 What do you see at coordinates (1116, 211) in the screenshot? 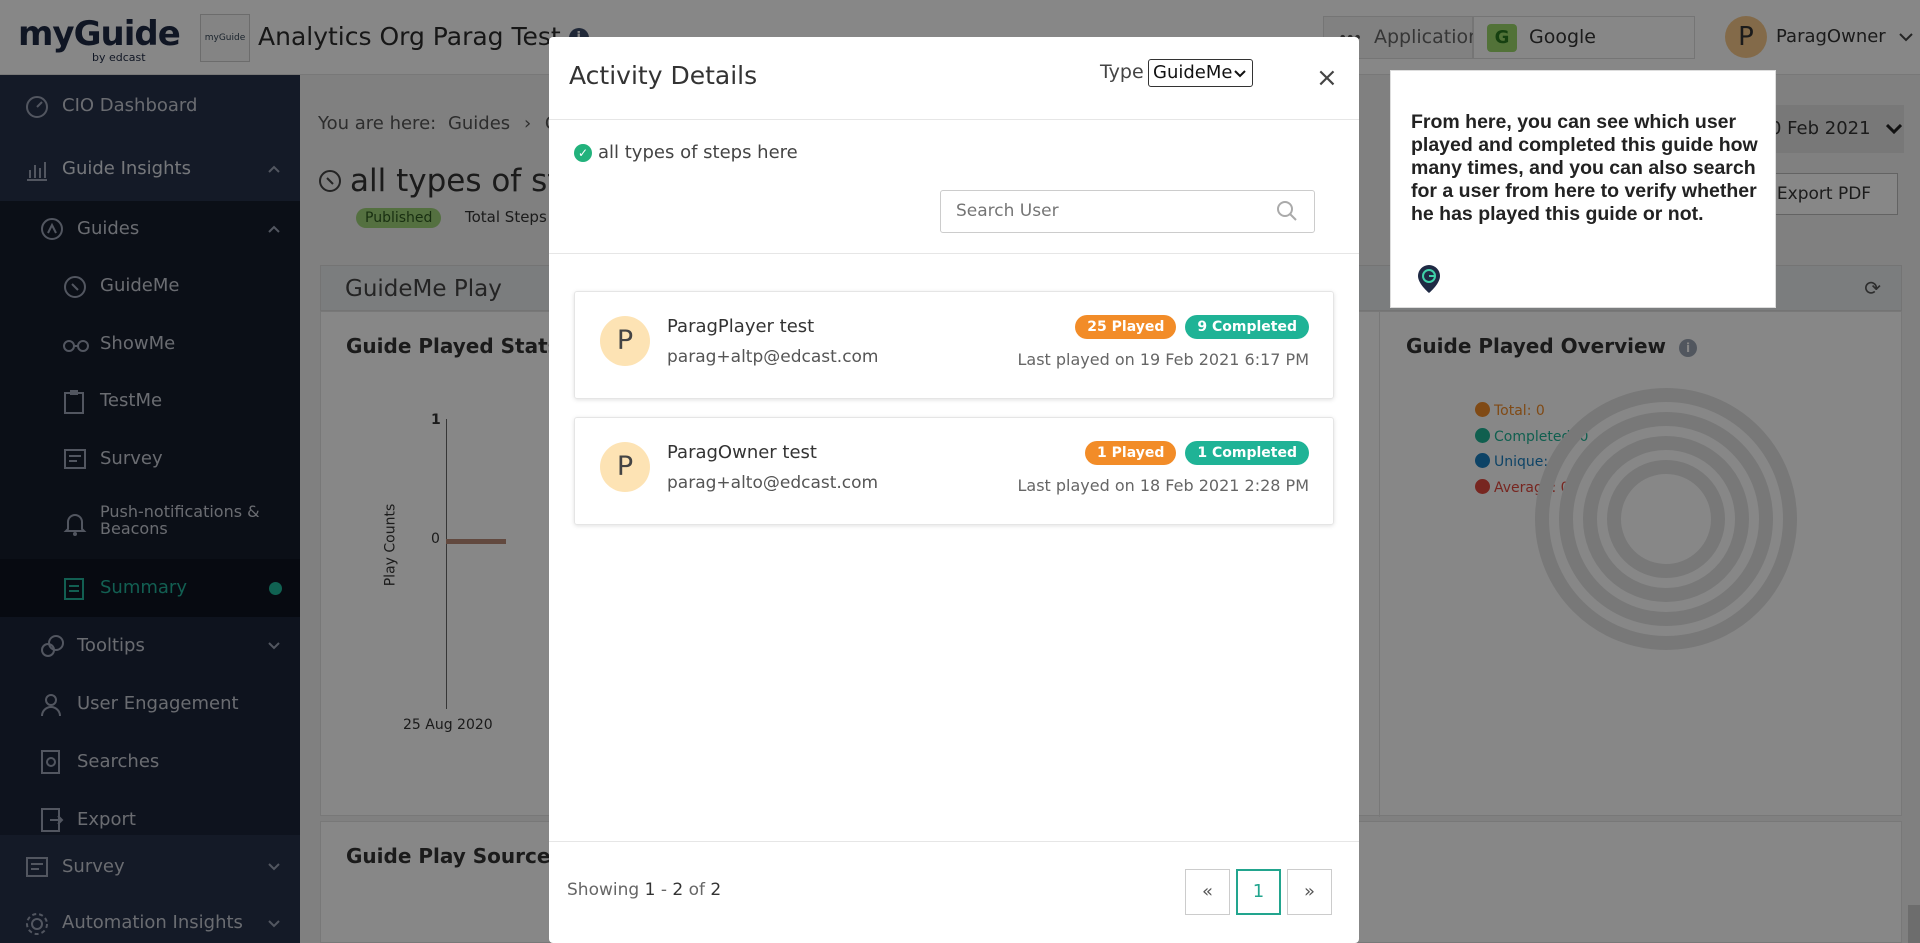
I see `search-user-input` at bounding box center [1116, 211].